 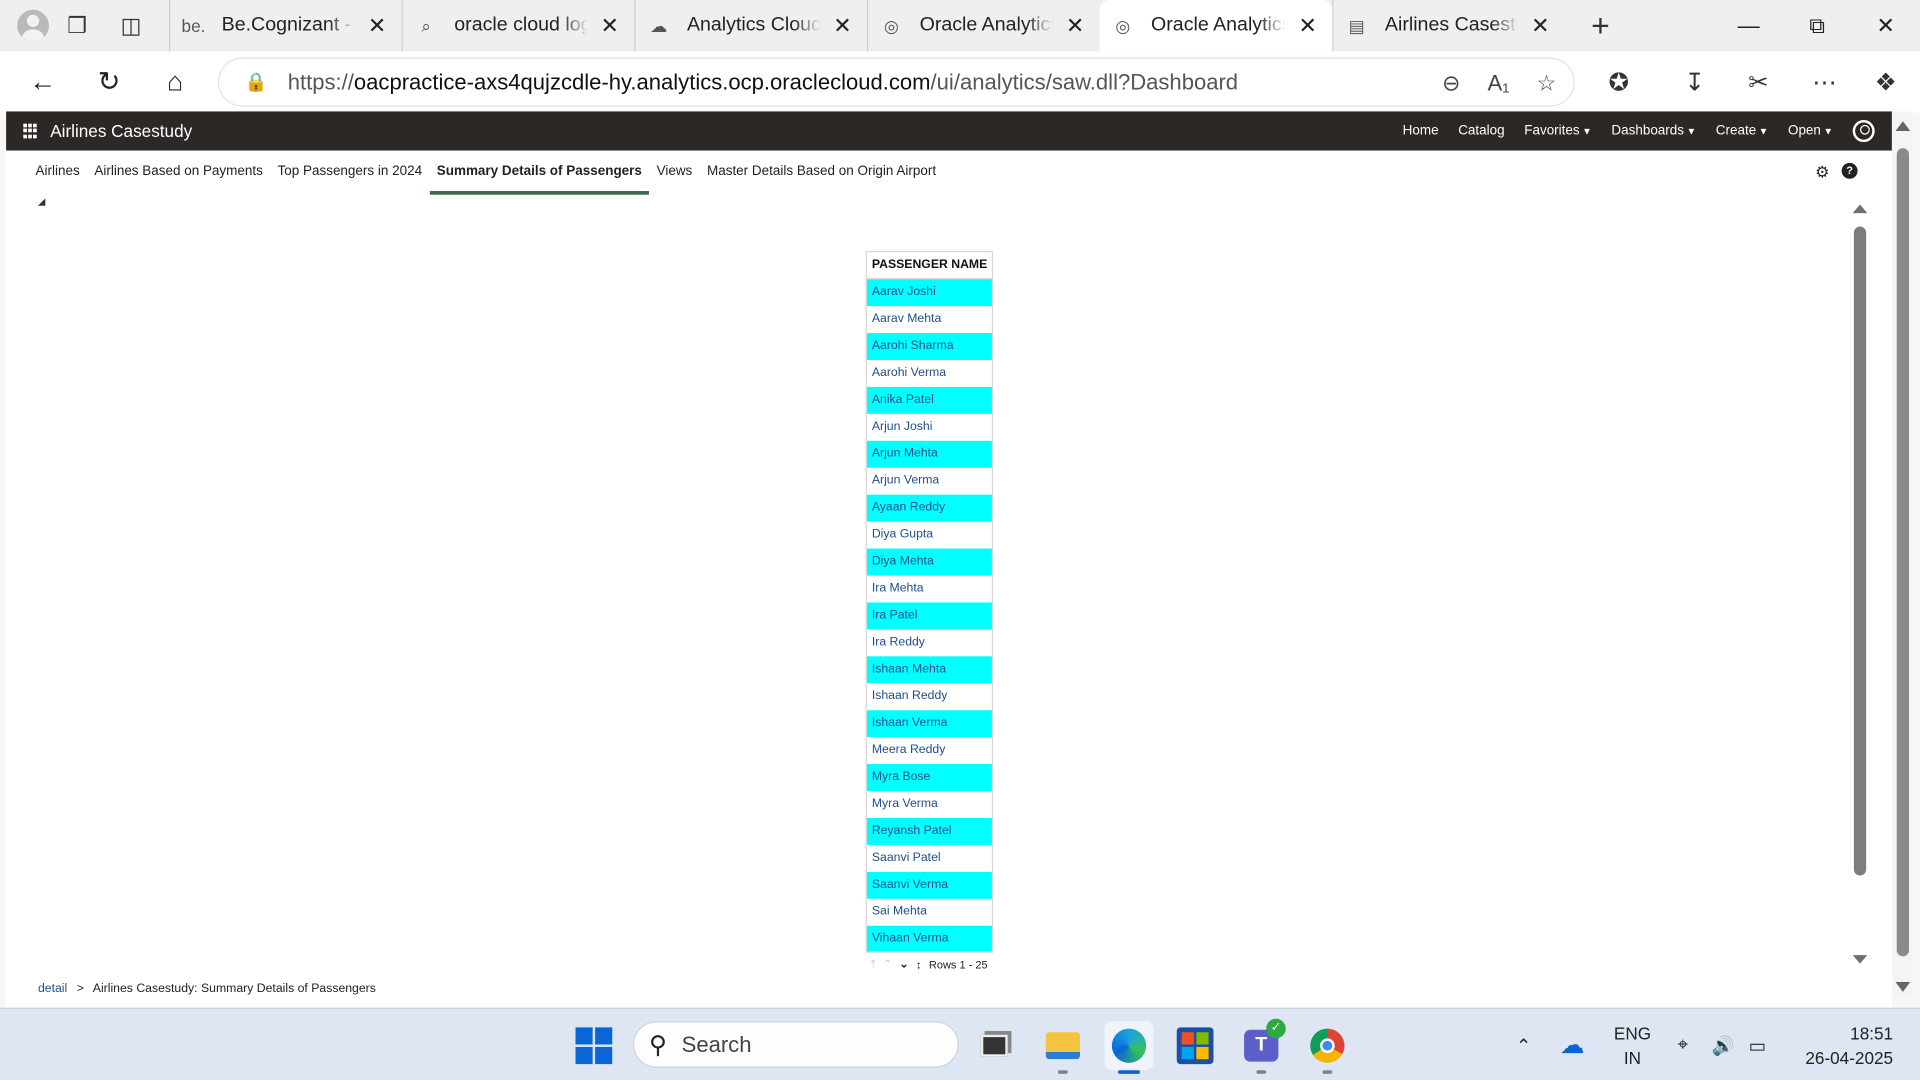 I want to click on page-scrollbar, so click(x=1860, y=585).